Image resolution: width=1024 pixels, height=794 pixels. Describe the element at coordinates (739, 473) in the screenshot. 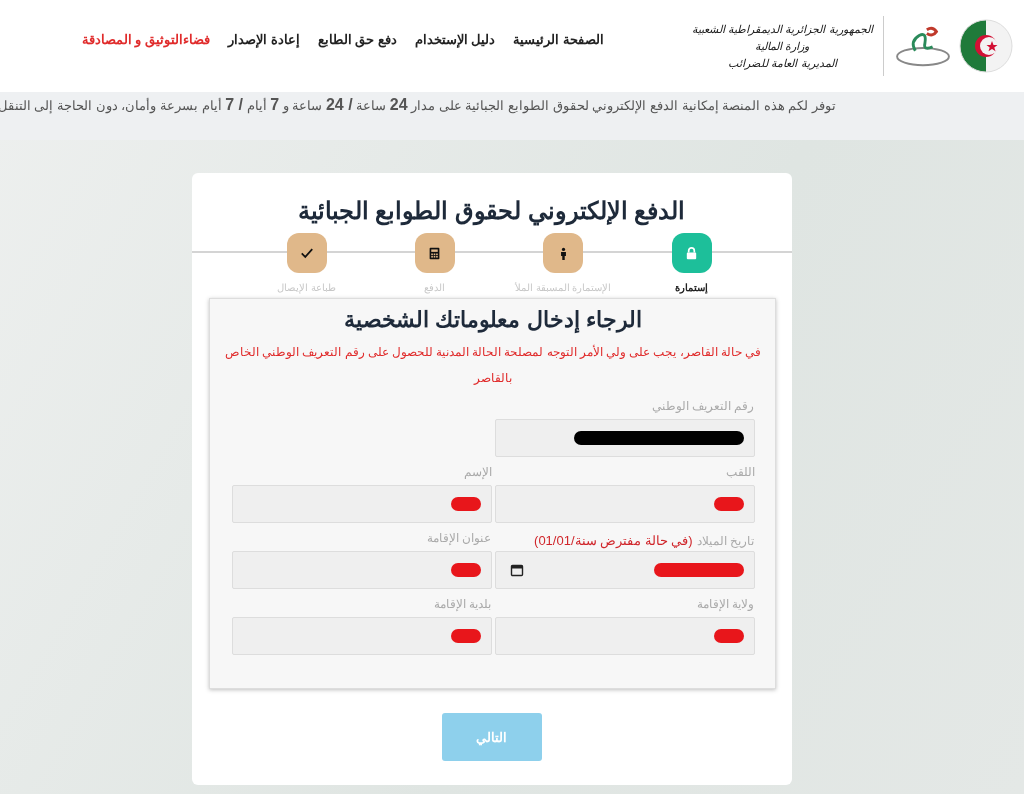

I see `field-label: اللقب` at that location.